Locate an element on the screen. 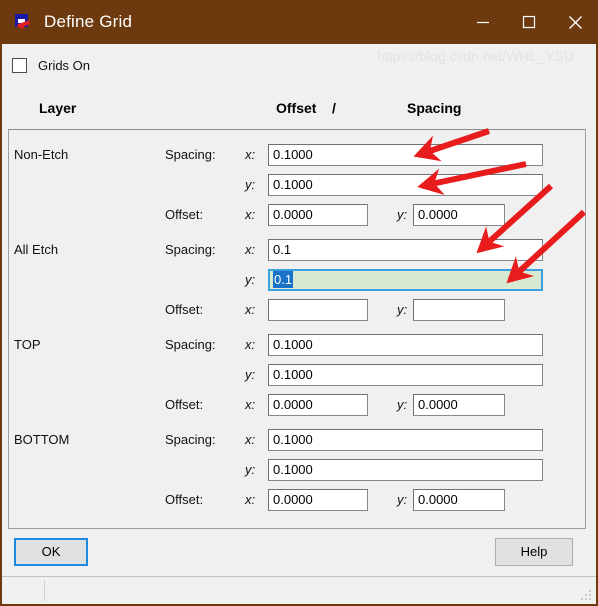 This screenshot has width=598, height=606. grids-on-row: Grids On is located at coordinates (51, 65).